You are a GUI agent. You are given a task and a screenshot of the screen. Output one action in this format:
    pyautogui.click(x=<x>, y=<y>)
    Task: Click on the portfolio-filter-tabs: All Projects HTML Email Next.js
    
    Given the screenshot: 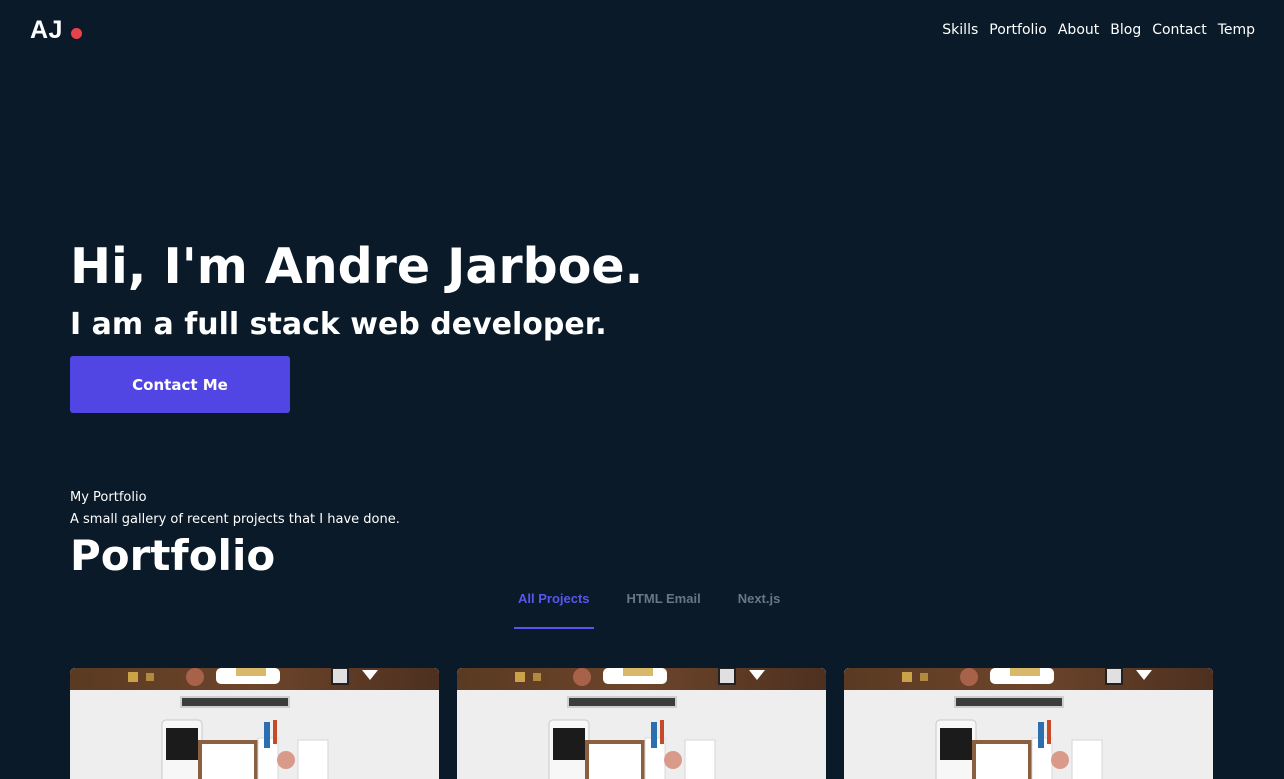 What is the action you would take?
    pyautogui.click(x=663, y=608)
    